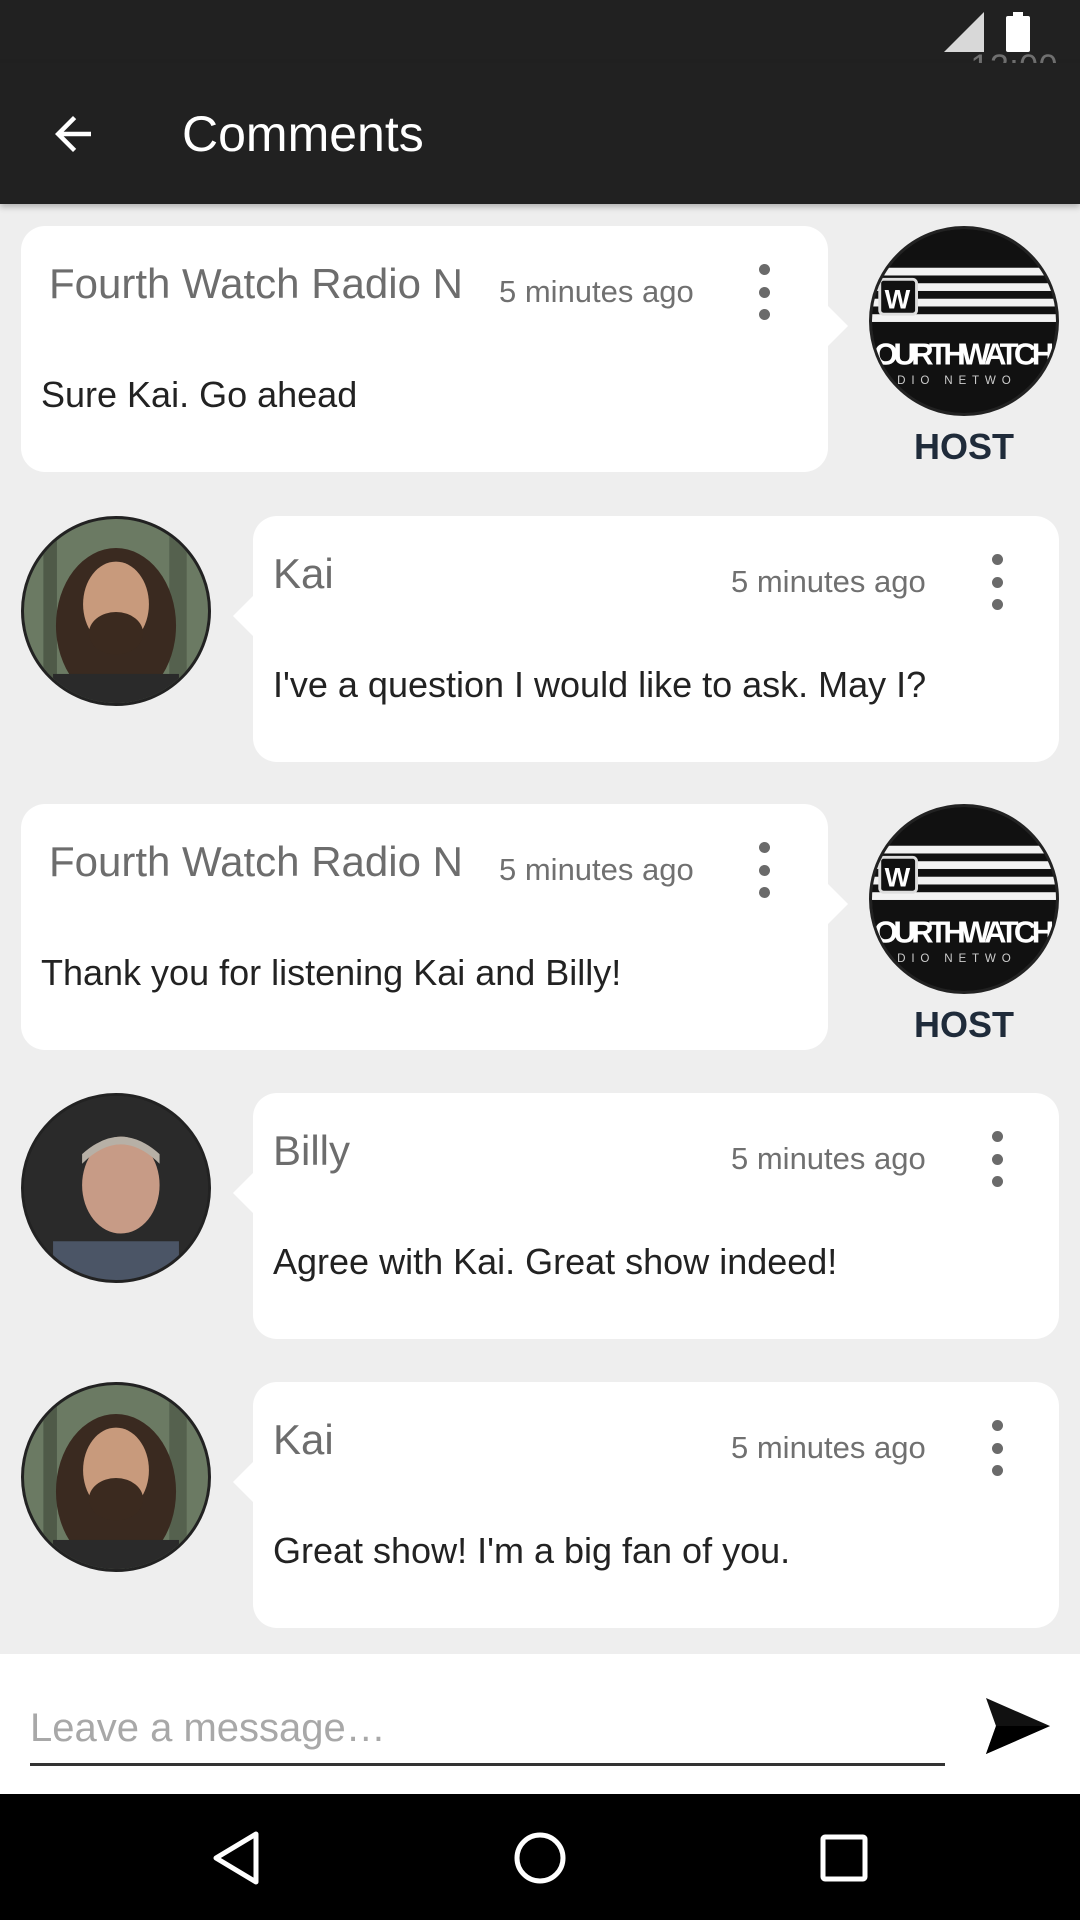 The image size is (1080, 1920). I want to click on send-icon, so click(1018, 1726).